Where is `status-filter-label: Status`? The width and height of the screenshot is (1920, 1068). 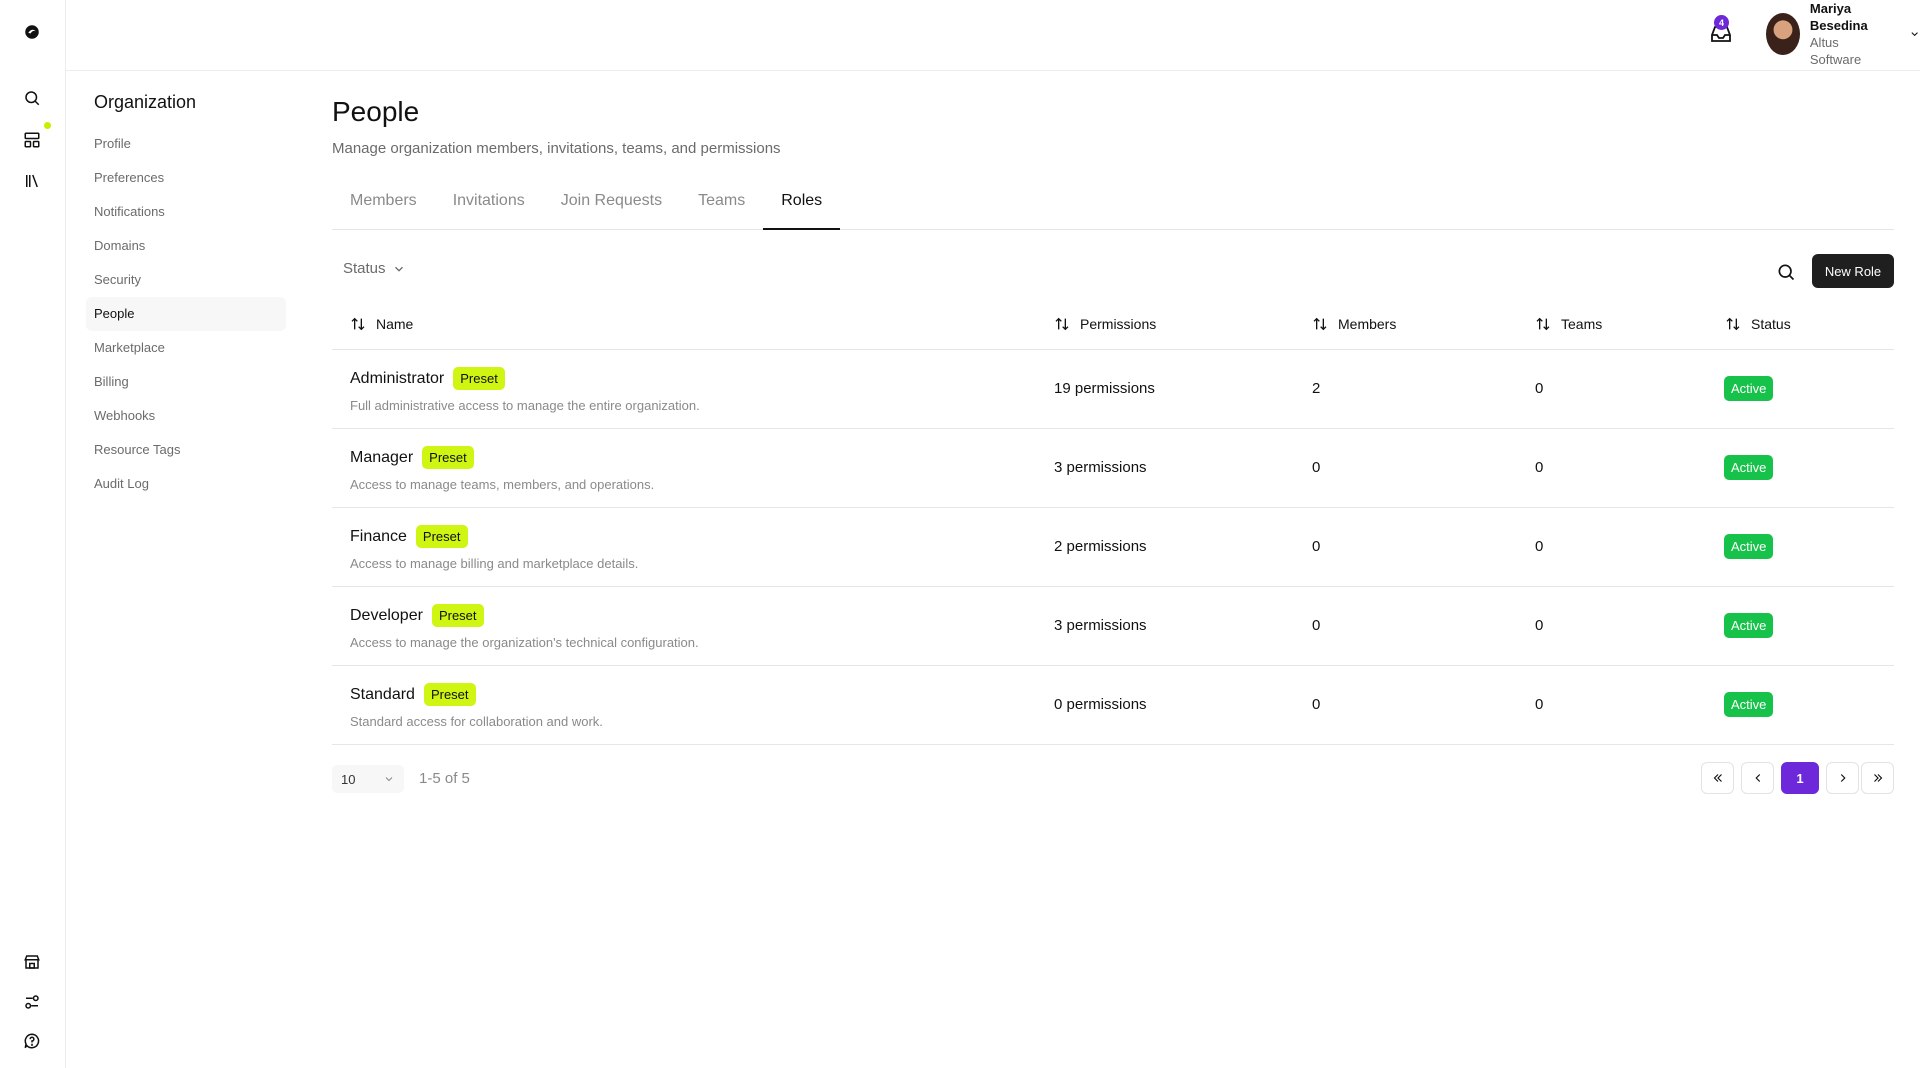 status-filter-label: Status is located at coordinates (364, 268).